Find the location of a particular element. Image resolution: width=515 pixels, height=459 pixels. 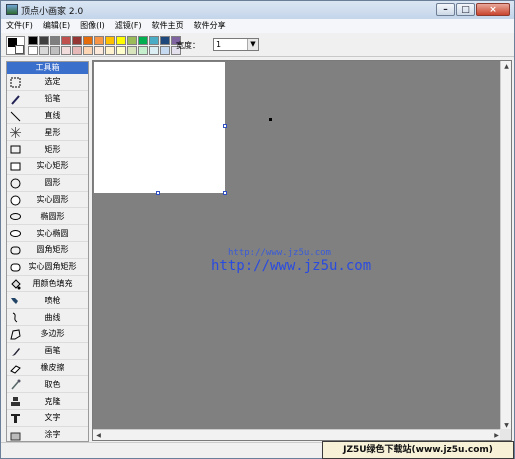

color-palette is located at coordinates (104, 45).